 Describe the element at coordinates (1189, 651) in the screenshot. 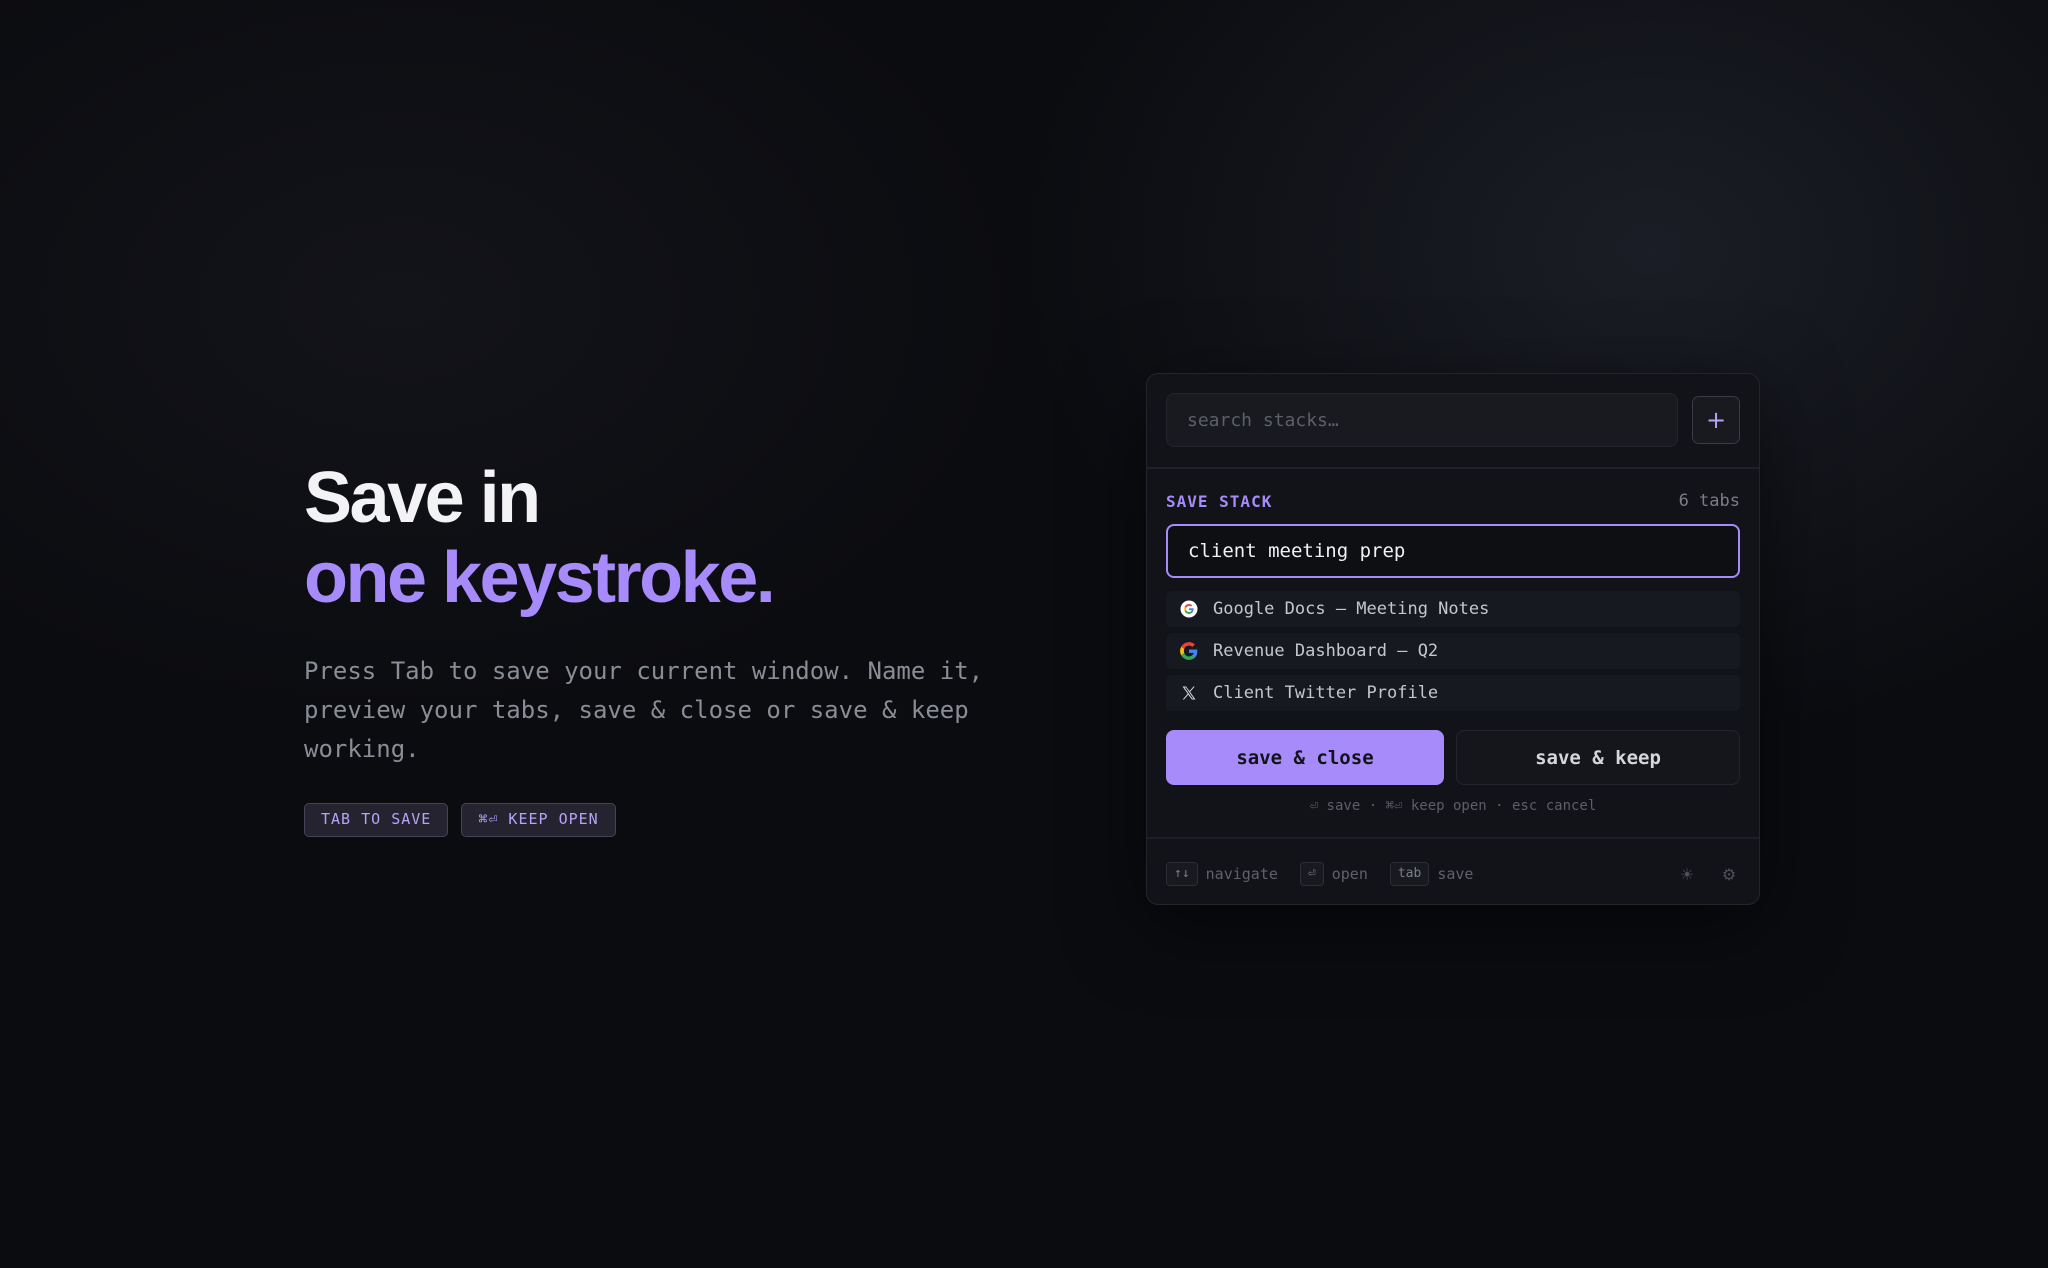

I see `google-icon` at that location.